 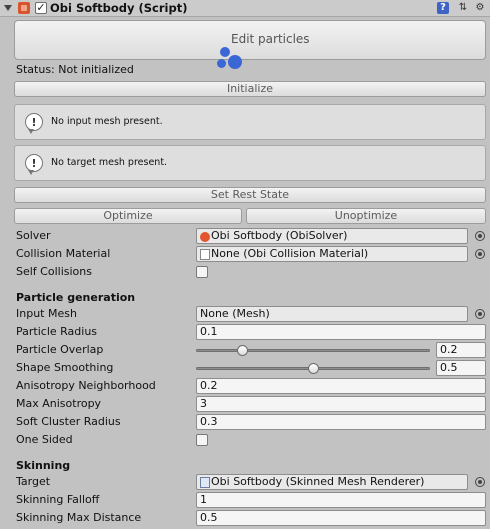 I want to click on solver-field: Obi Softbody (ObiSolver), so click(x=332, y=236).